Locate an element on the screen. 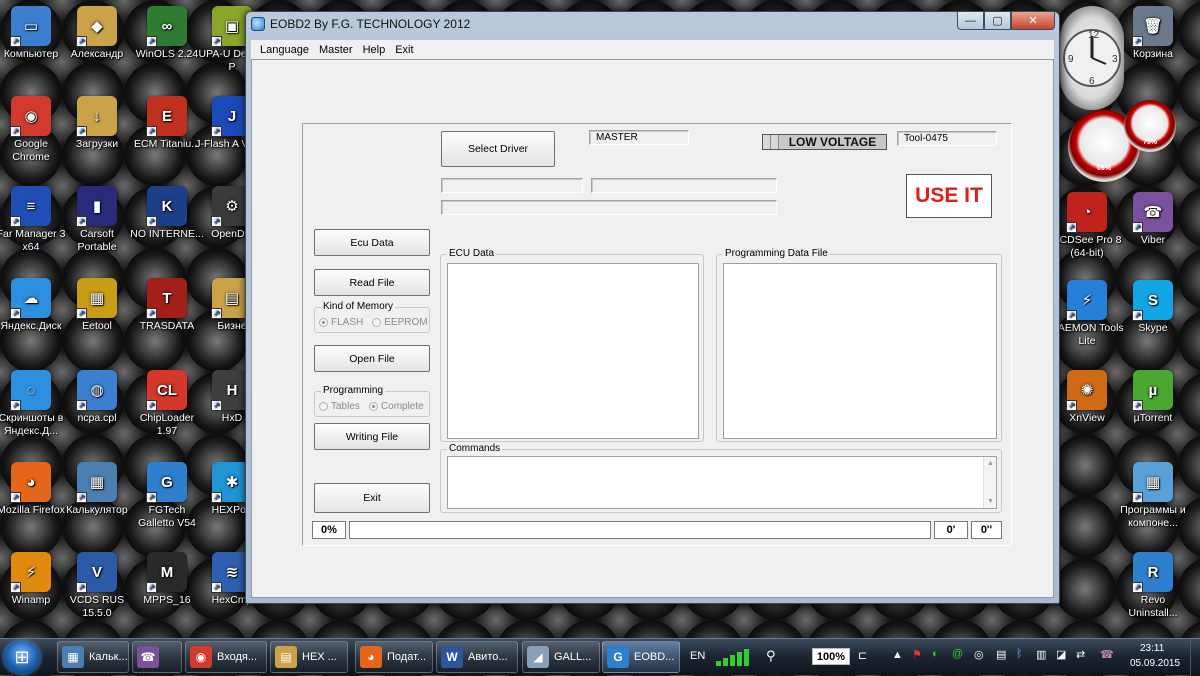 The width and height of the screenshot is (1200, 676). tray-app-icon: ▥ is located at coordinates (1041, 654).